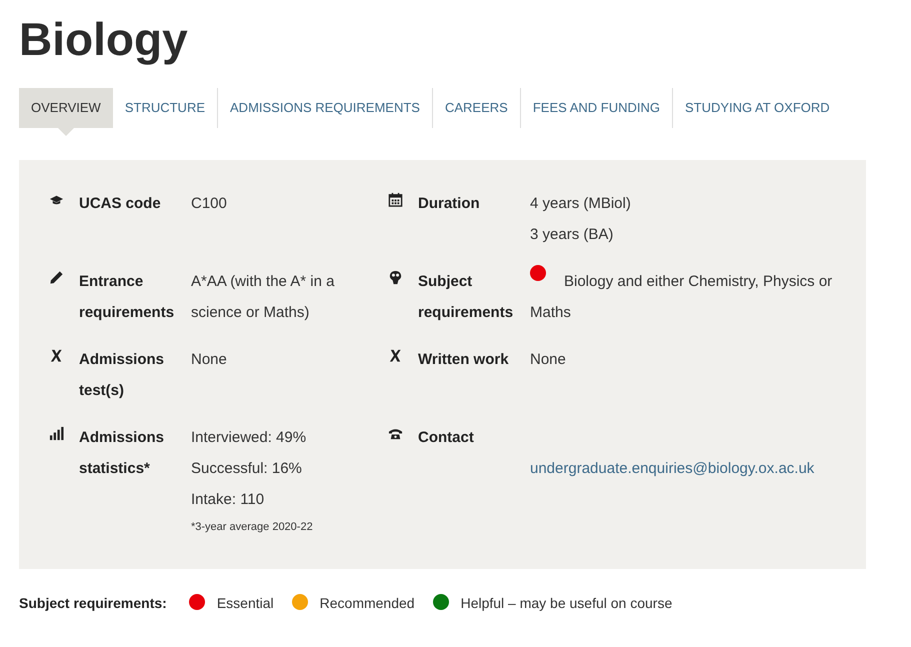 Image resolution: width=911 pixels, height=647 pixels. Describe the element at coordinates (252, 527) in the screenshot. I see `footnote: *3-year average 2020-22` at that location.